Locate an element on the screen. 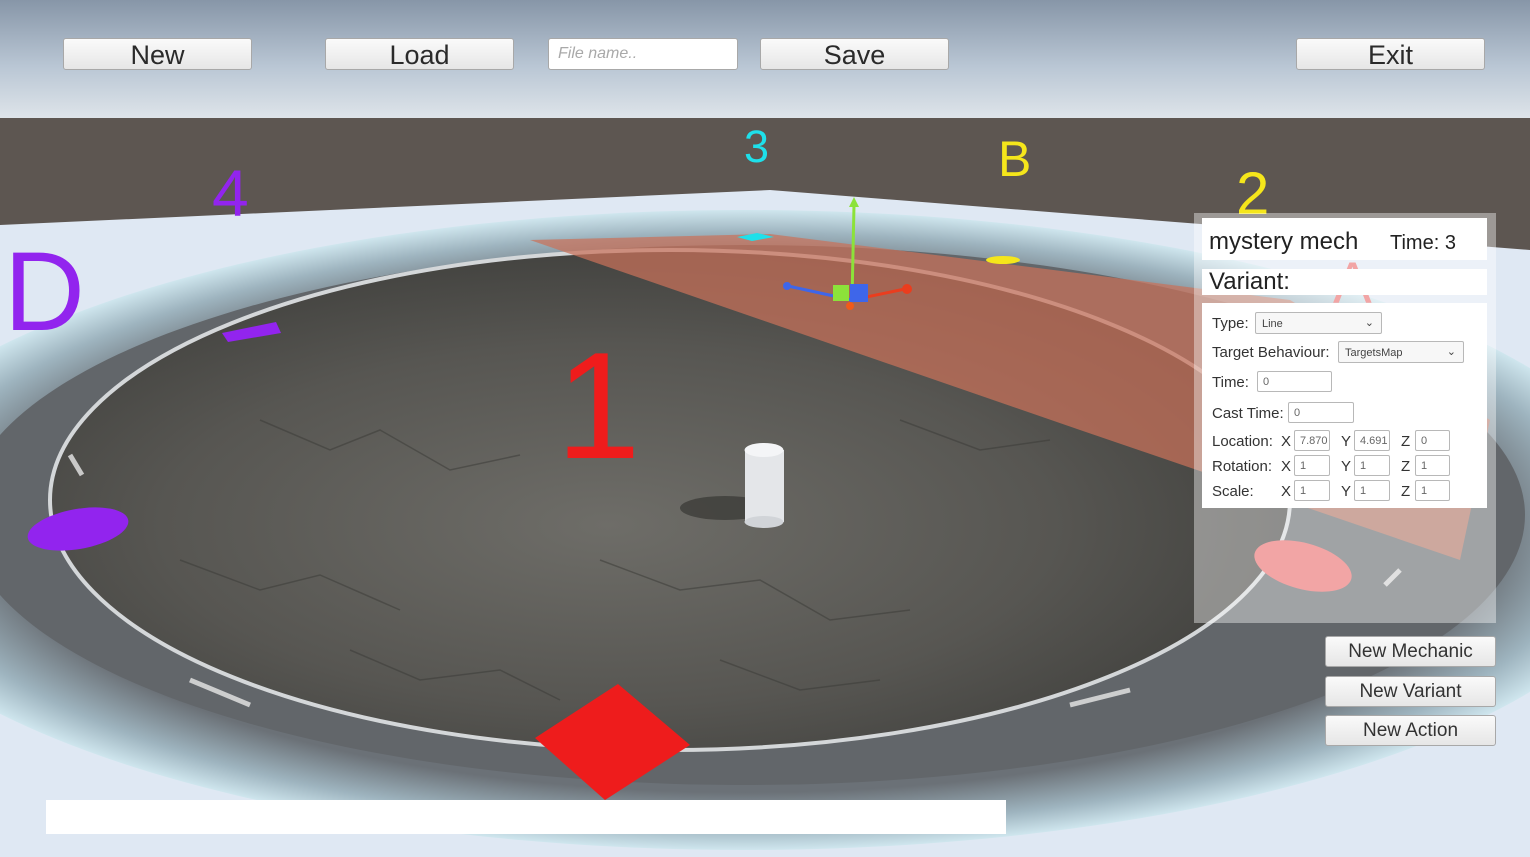 The width and height of the screenshot is (1530, 857). target-behaviour-value: TargetsMap is located at coordinates (1374, 353).